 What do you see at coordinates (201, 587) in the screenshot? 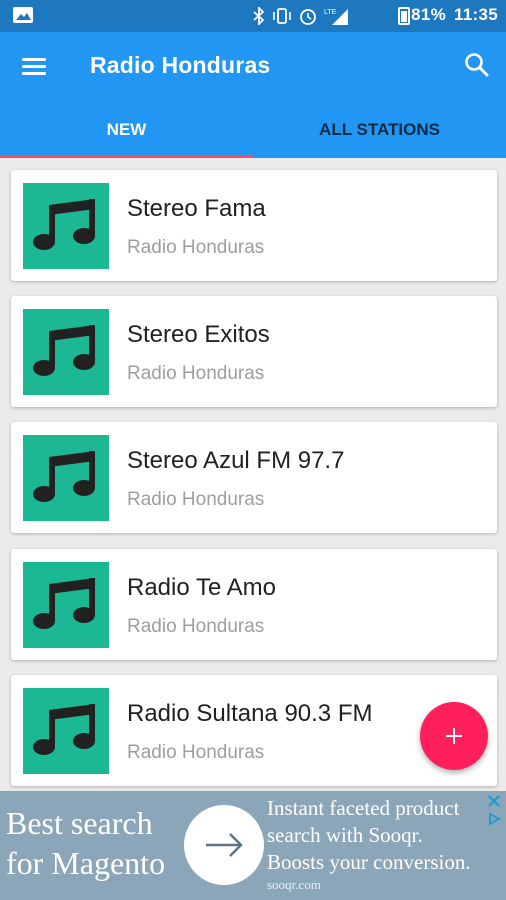
I see `station-name: Radio Te Amo` at bounding box center [201, 587].